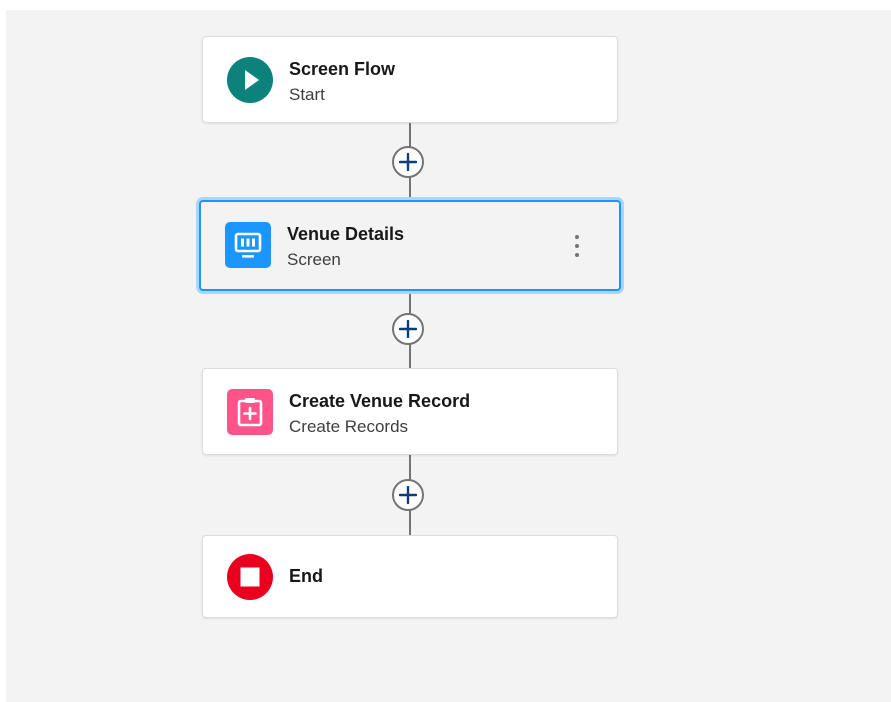  What do you see at coordinates (342, 69) in the screenshot?
I see `node-title: Screen Flow` at bounding box center [342, 69].